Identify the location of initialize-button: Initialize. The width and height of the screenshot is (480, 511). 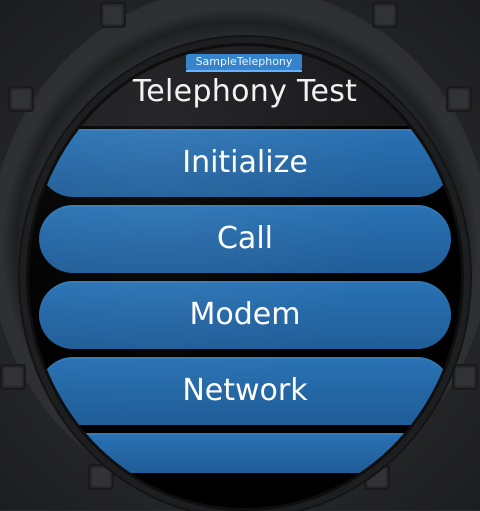
(245, 163).